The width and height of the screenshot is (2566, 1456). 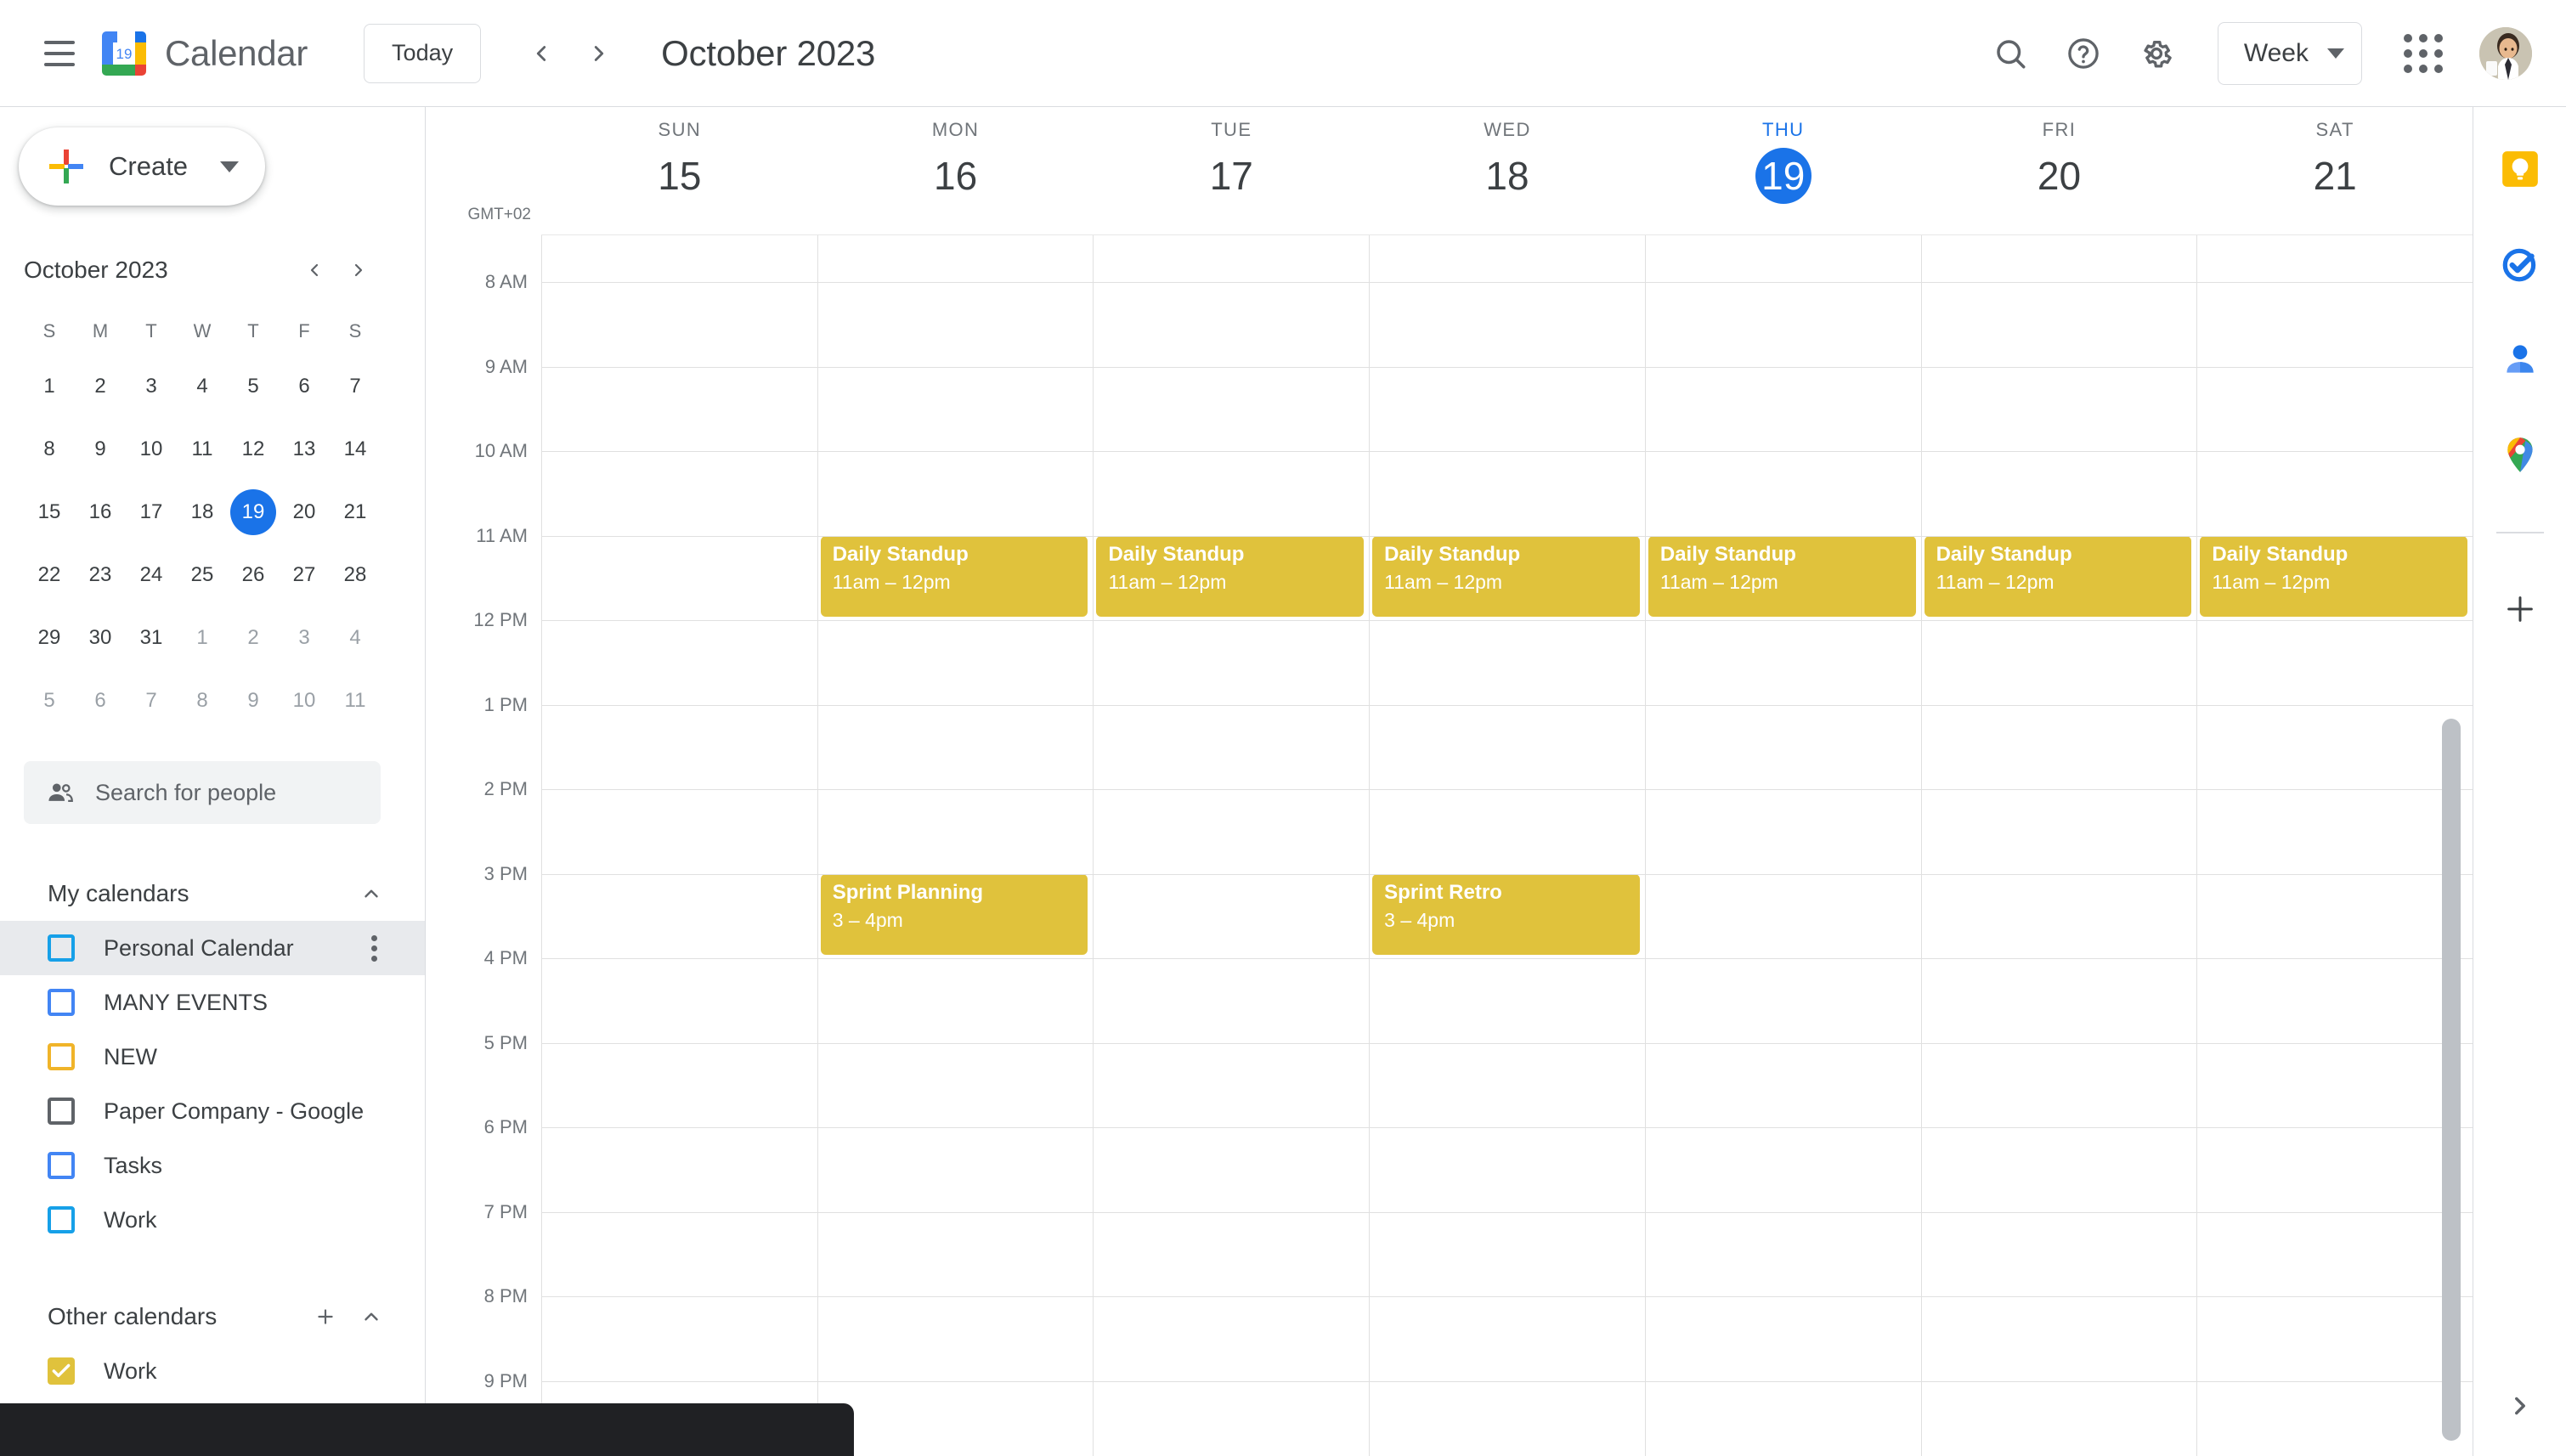 What do you see at coordinates (151, 575) in the screenshot?
I see `mini-cal-day: 24` at bounding box center [151, 575].